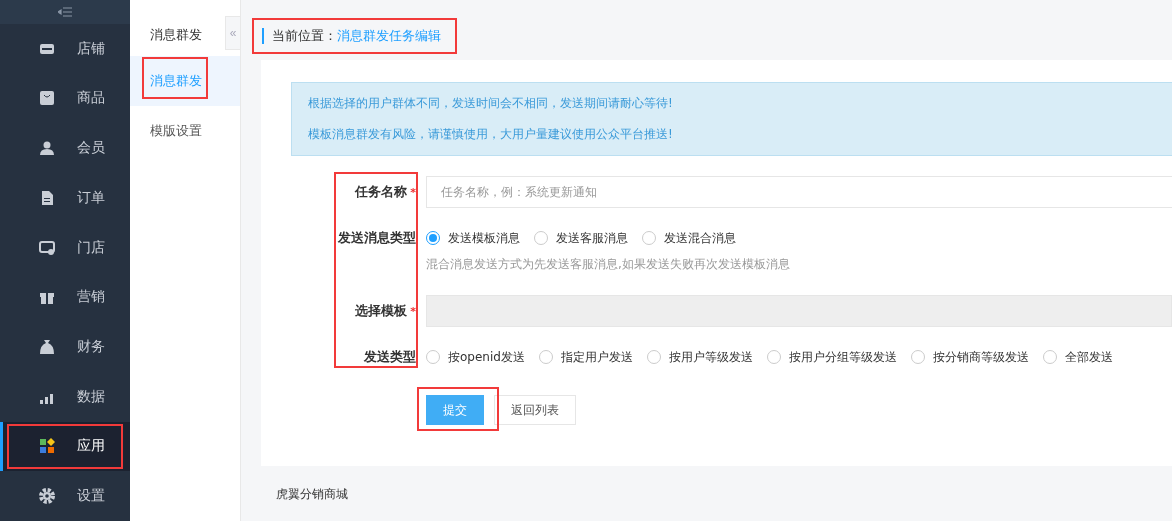  What do you see at coordinates (312, 494) in the screenshot?
I see `footer-text: 虎翼分销商城` at bounding box center [312, 494].